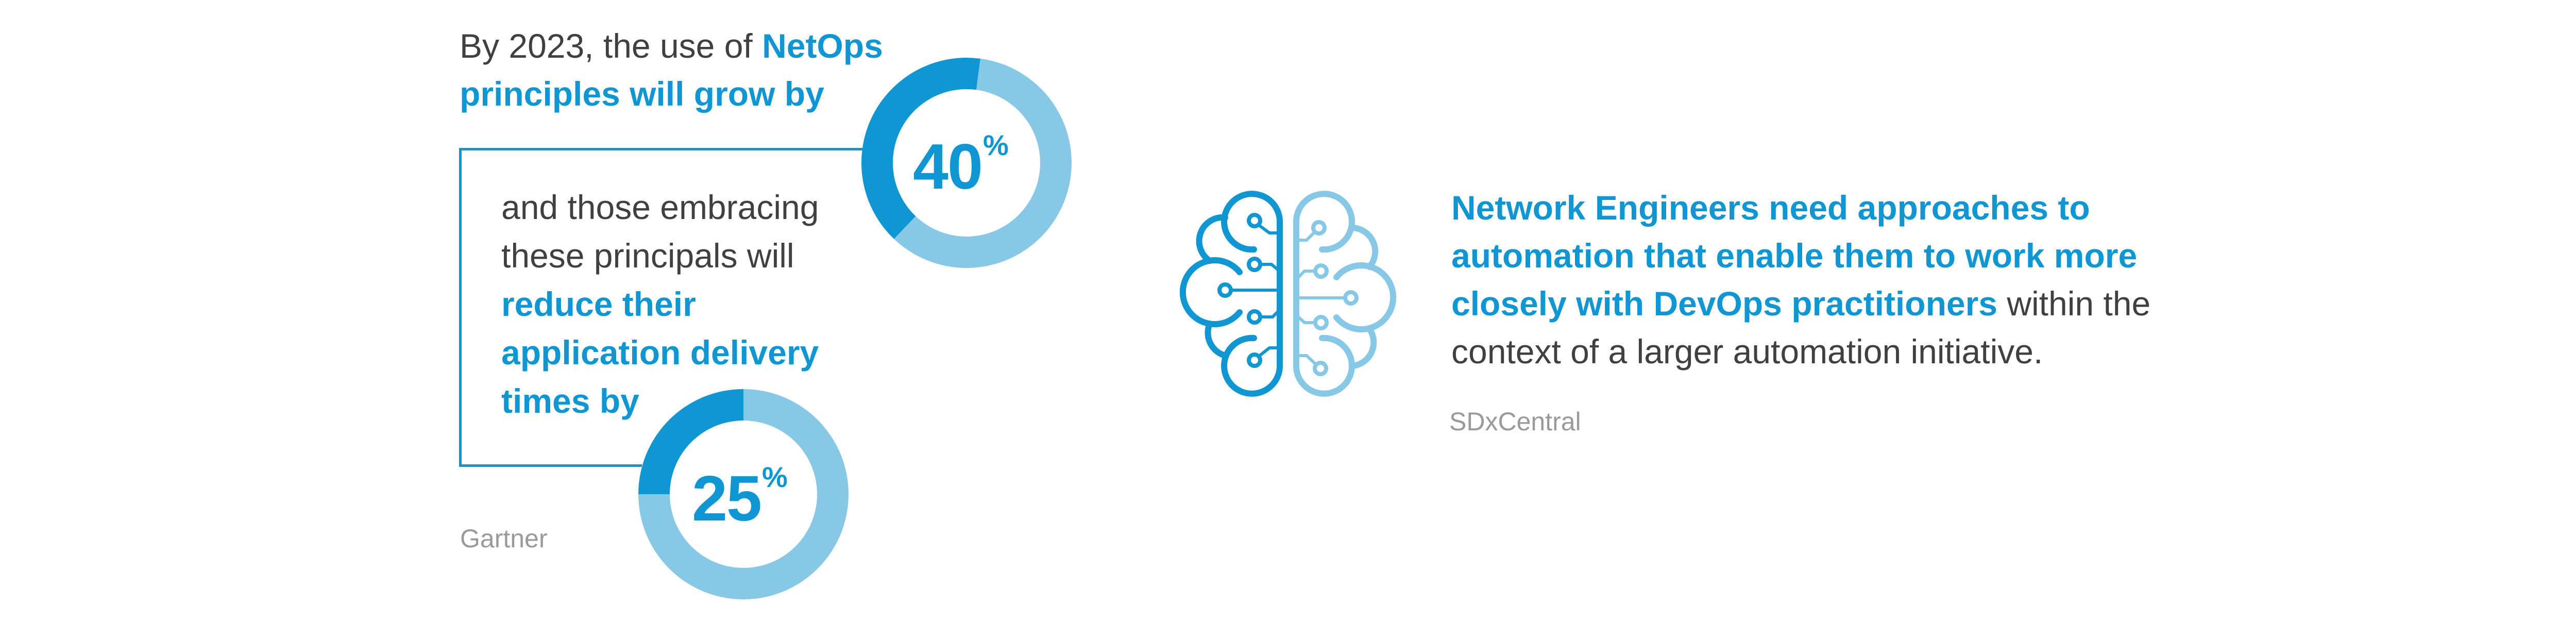 This screenshot has height=621, width=2576. Describe the element at coordinates (727, 498) in the screenshot. I see `reduction-stat-value: 25` at that location.